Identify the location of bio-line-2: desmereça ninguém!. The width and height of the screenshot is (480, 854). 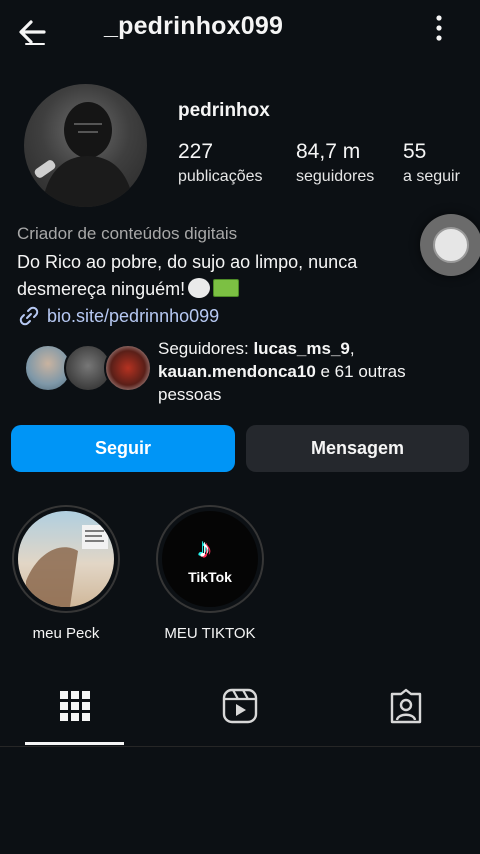
(217, 289).